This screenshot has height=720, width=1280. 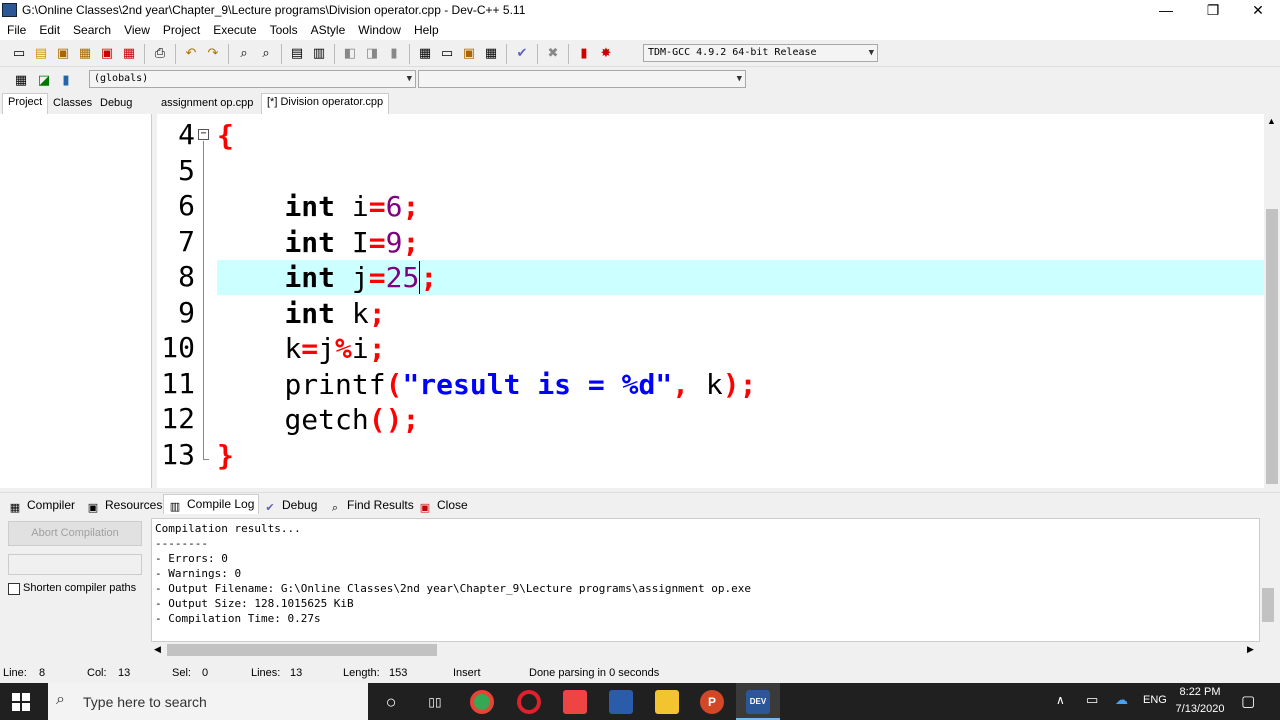 What do you see at coordinates (482, 702) in the screenshot?
I see `chrome-icon` at bounding box center [482, 702].